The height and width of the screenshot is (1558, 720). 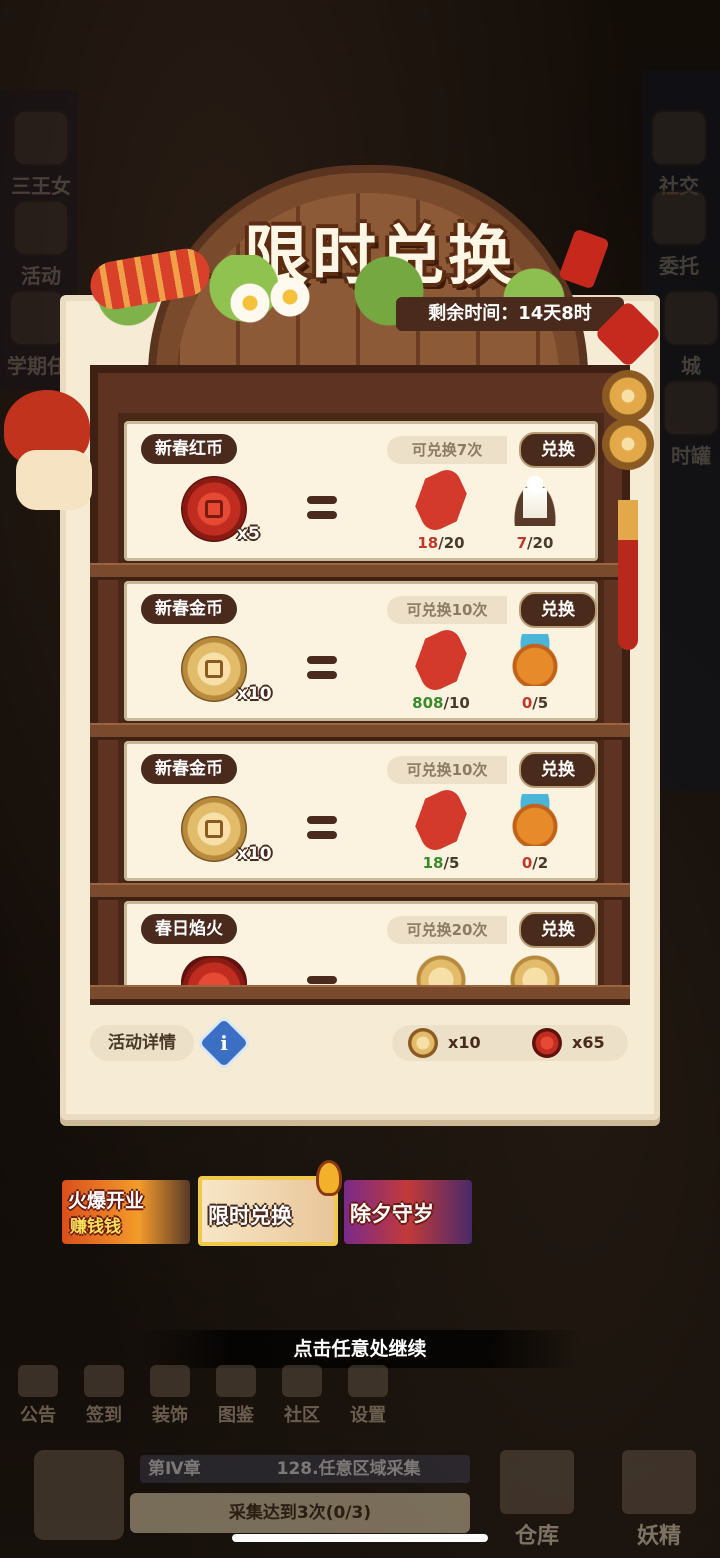 I want to click on fairy-icon, so click(x=659, y=1482).